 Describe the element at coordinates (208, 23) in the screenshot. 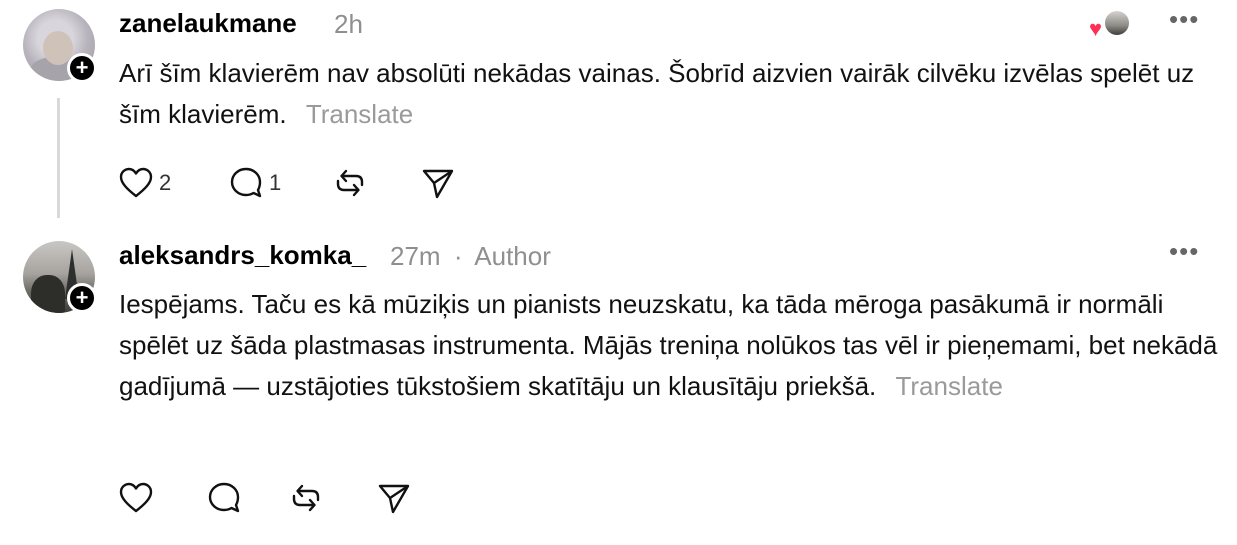

I see `username: zanelaukmane` at that location.